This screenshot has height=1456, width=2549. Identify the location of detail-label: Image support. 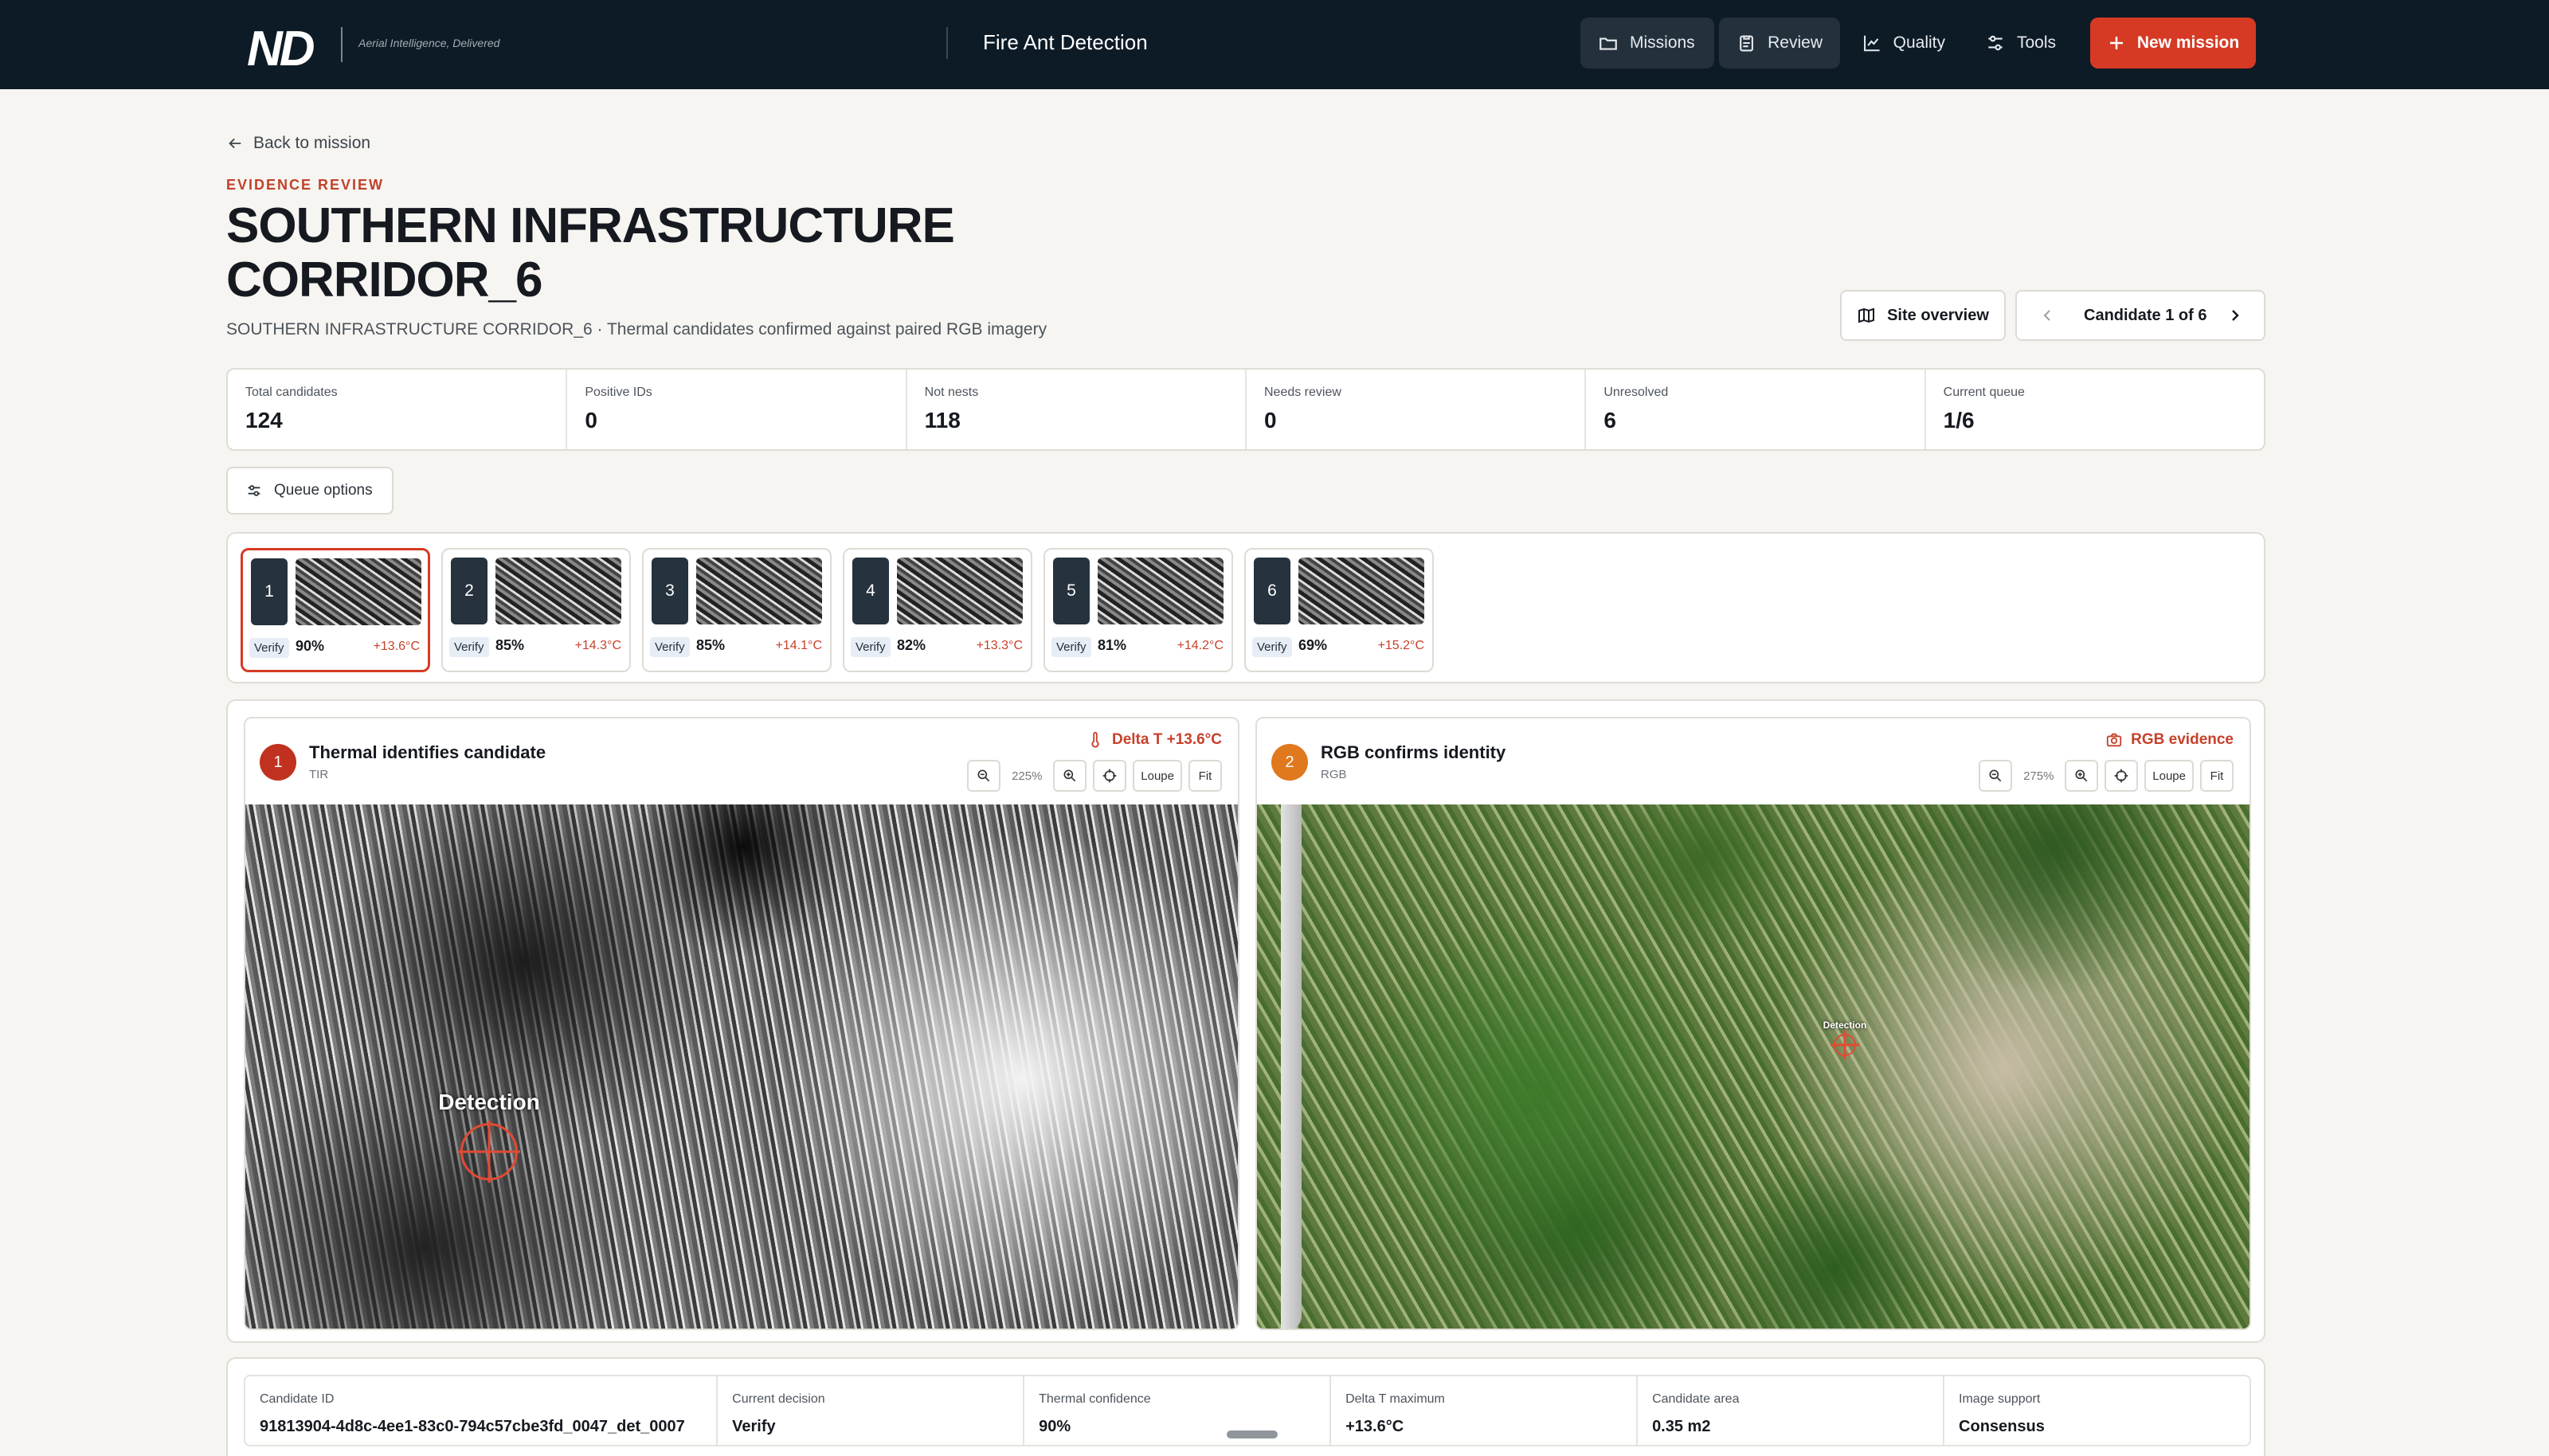
(2000, 1399).